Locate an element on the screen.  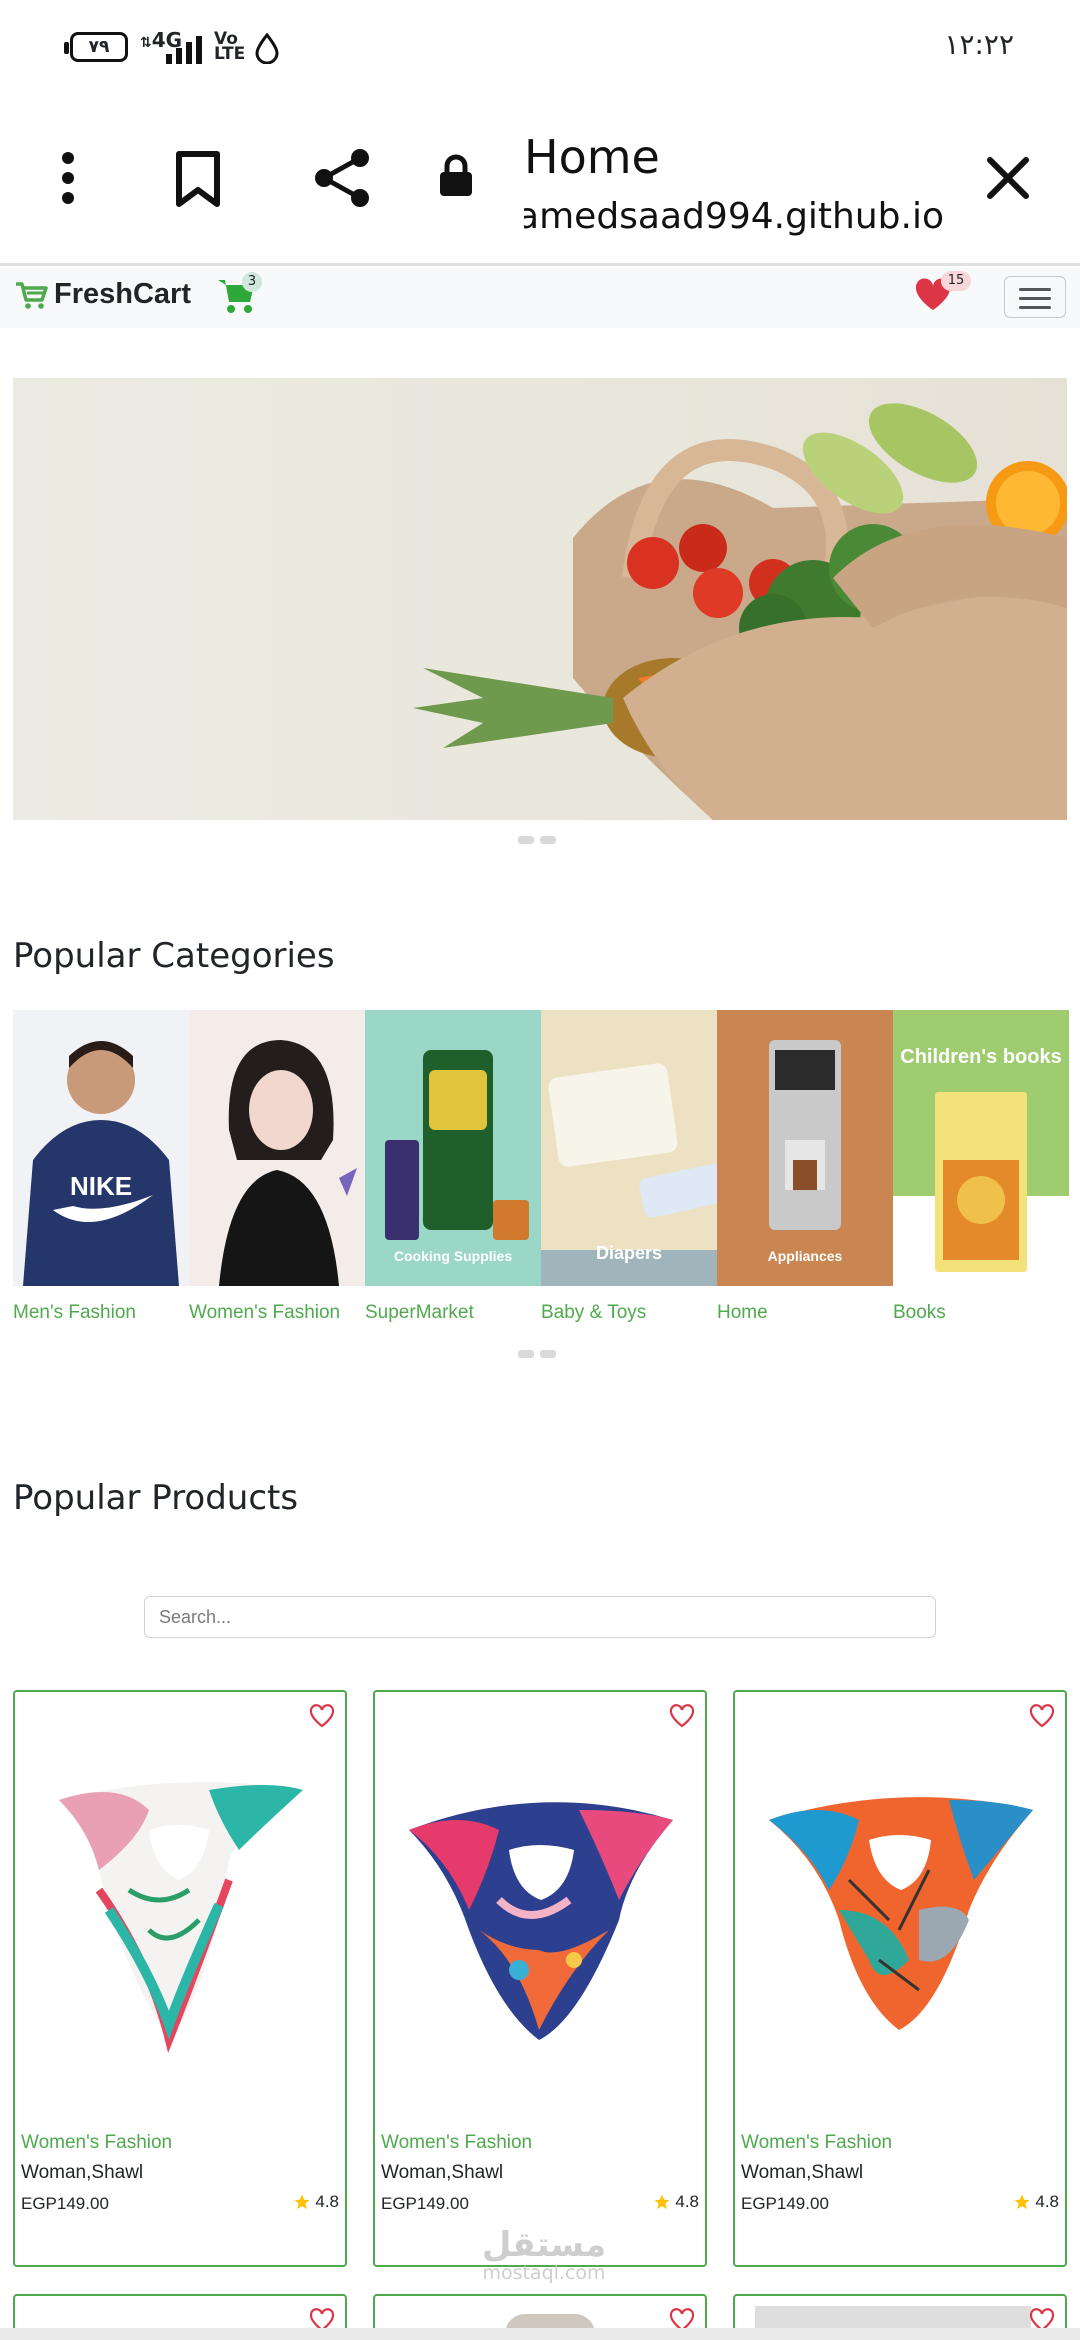
navigation-bar-edge is located at coordinates (540, 2334).